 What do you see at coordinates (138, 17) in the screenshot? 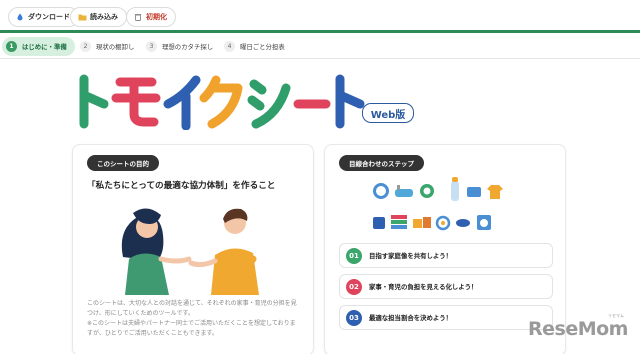
I see `trash-icon` at bounding box center [138, 17].